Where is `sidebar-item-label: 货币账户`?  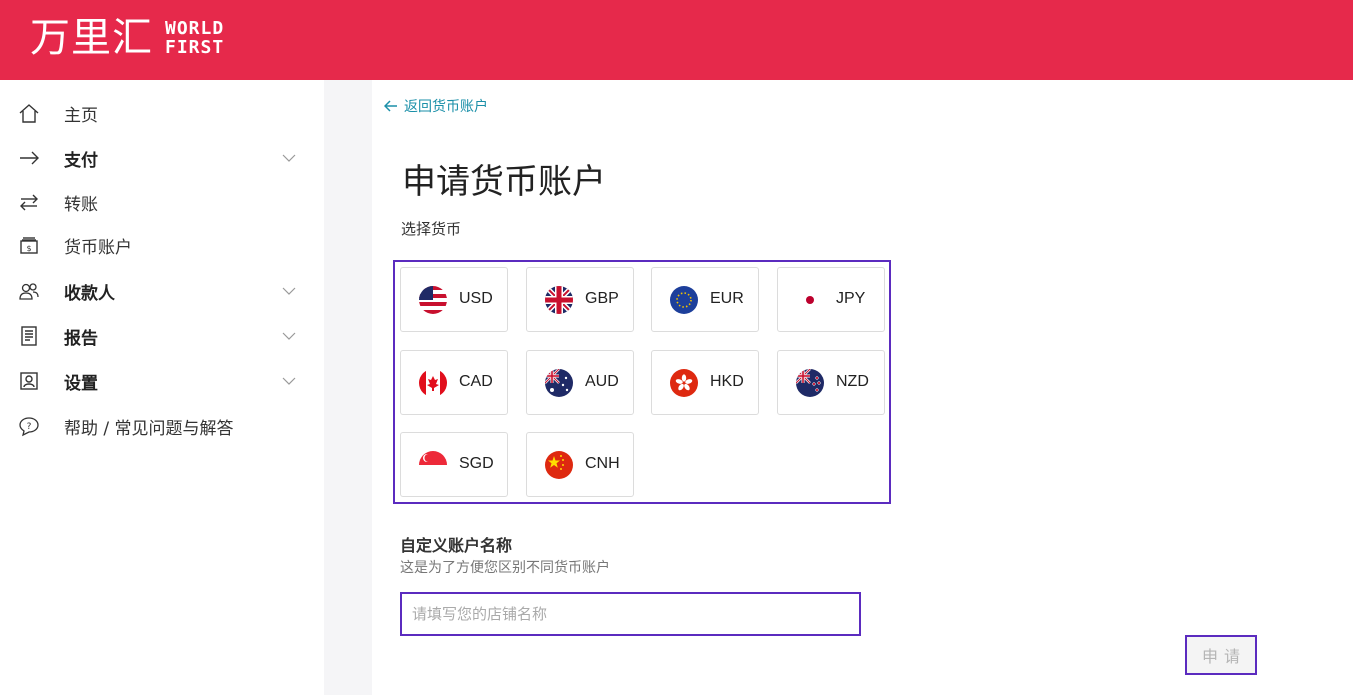
sidebar-item-label: 货币账户 is located at coordinates (98, 247).